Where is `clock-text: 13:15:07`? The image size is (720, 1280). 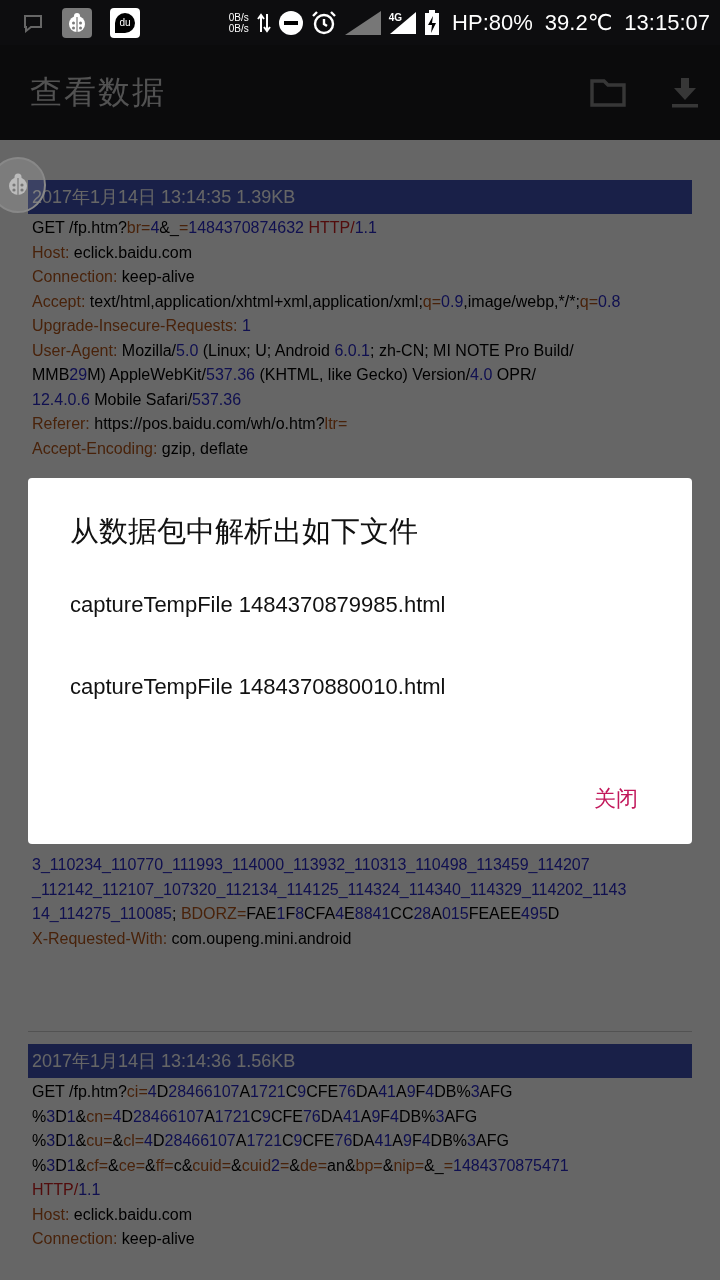
clock-text: 13:15:07 is located at coordinates (667, 22).